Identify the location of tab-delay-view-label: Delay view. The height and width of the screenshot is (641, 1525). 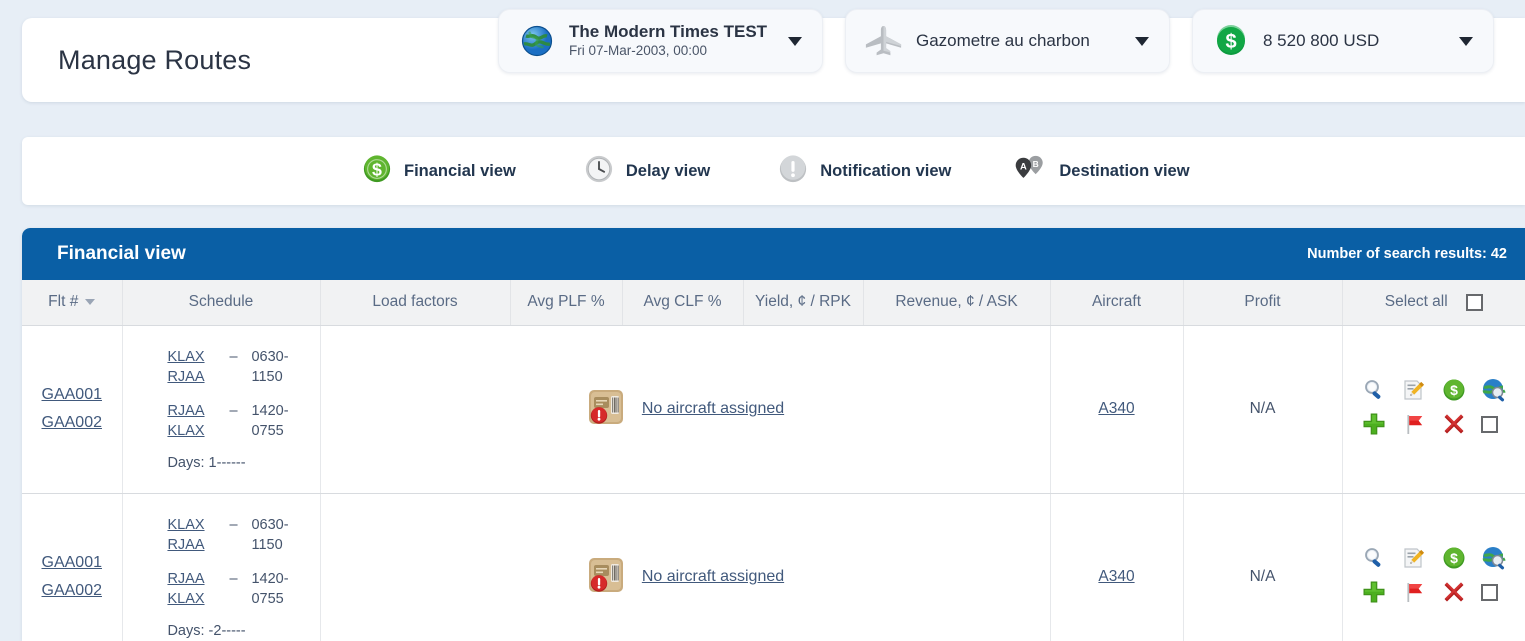
(668, 170).